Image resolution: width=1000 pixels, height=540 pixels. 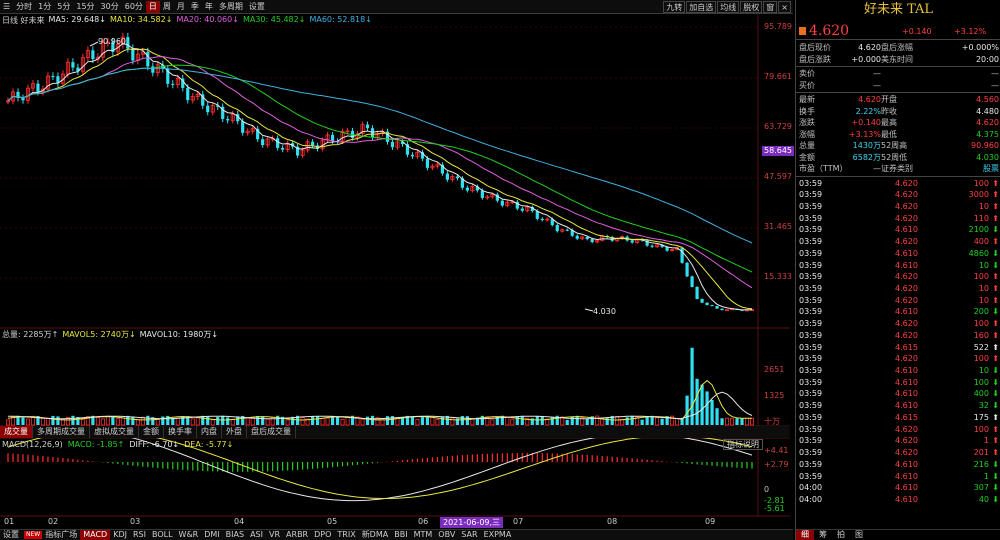 I want to click on tick-row: 04:00 4.610 307 ⬇, so click(x=899, y=487).